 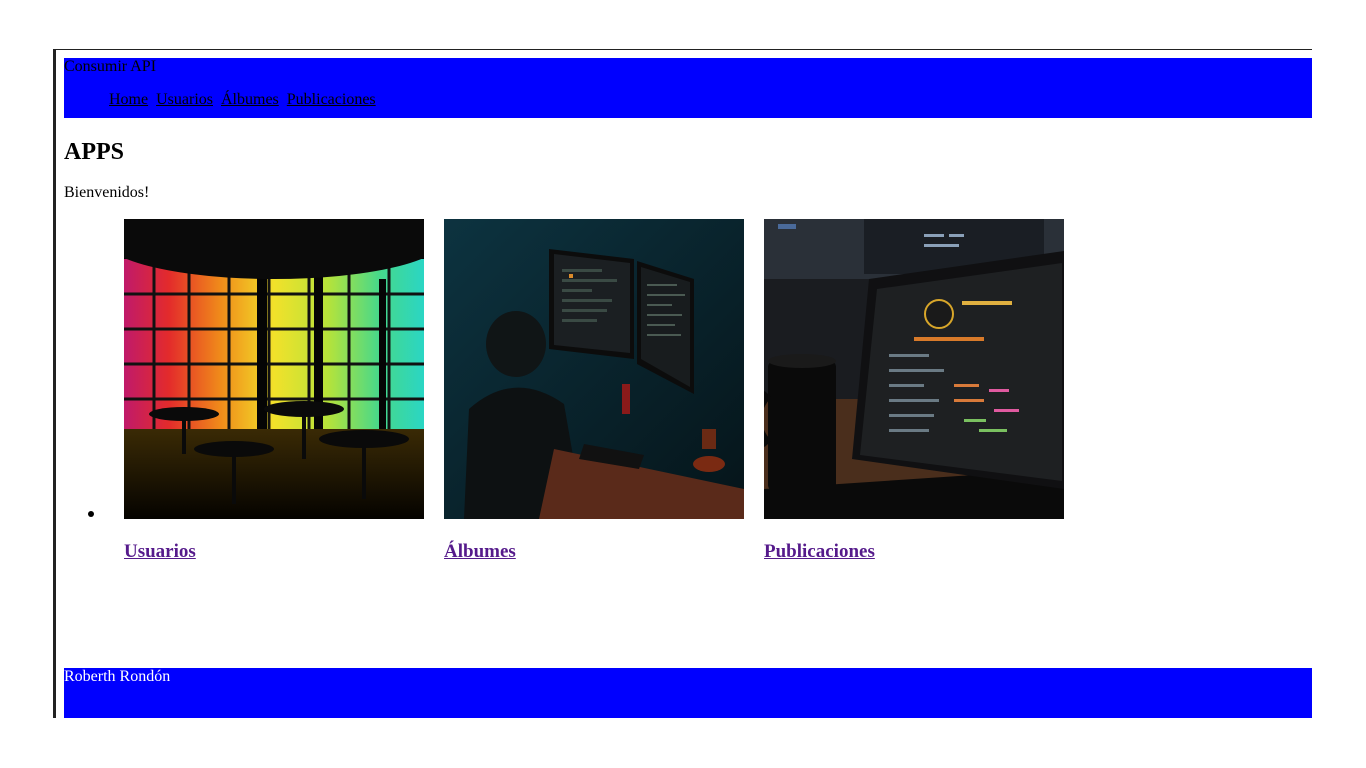 I want to click on nav-link-publicaciones: Publicaciones, so click(x=331, y=99).